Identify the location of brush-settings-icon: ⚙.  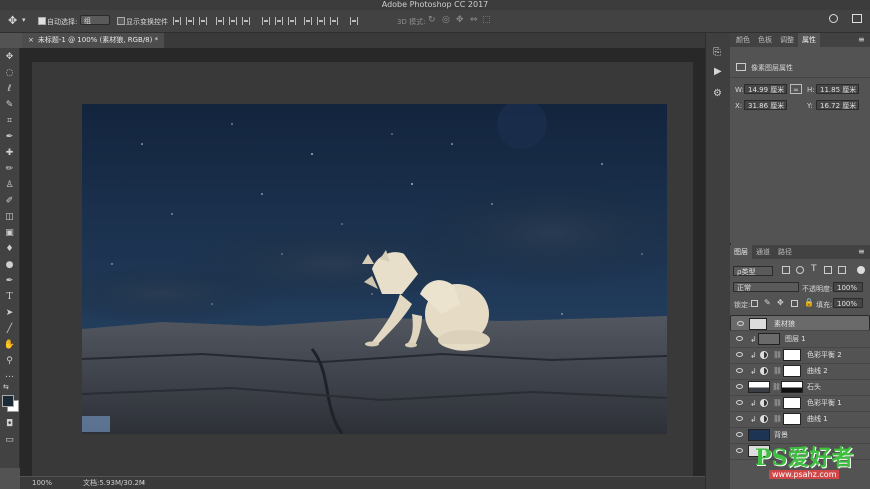
(717, 93).